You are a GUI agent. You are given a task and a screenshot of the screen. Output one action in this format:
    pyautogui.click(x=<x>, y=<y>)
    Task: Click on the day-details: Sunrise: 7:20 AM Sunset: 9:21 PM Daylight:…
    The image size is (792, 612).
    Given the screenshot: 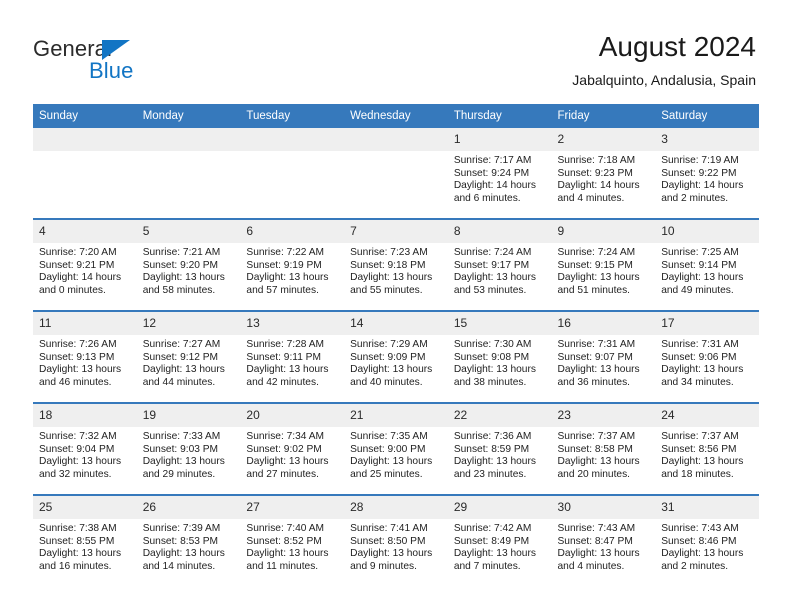 What is the action you would take?
    pyautogui.click(x=85, y=270)
    